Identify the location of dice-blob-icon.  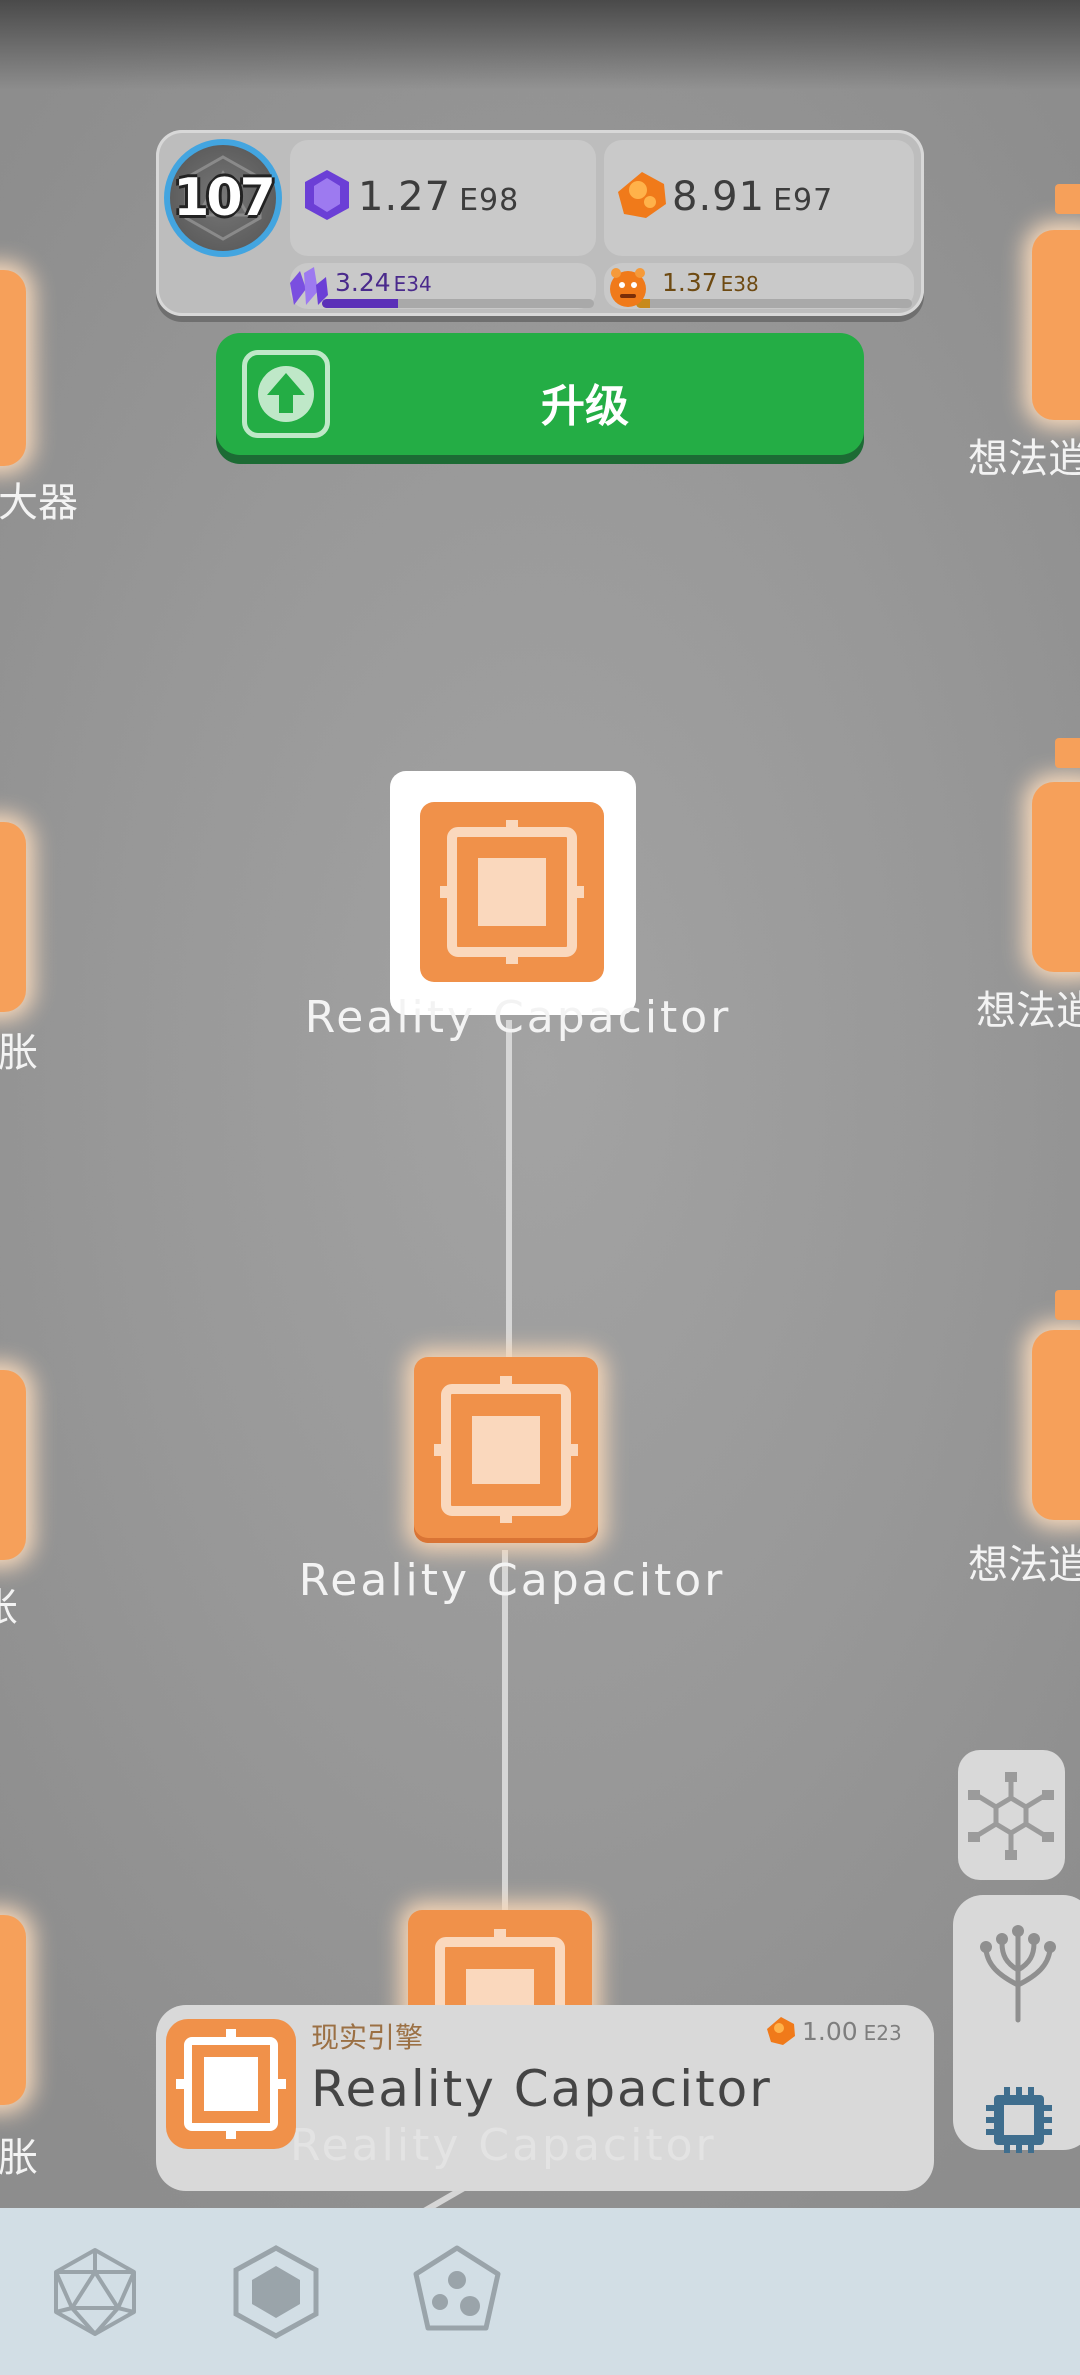
(457, 2292).